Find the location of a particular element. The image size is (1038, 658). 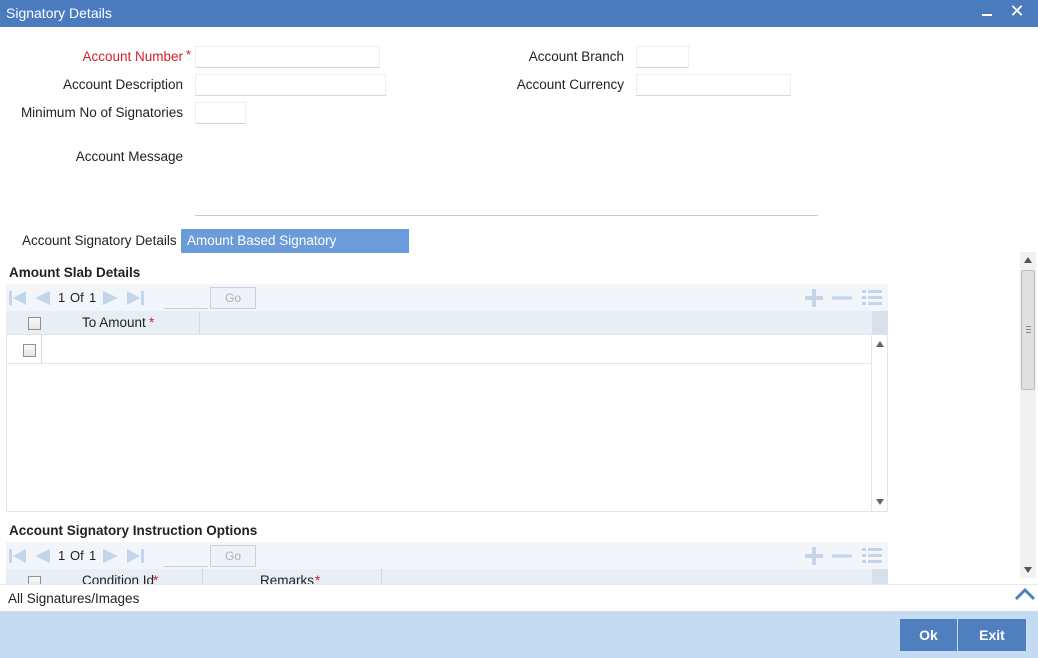

title-bar: Signatory Details ✕ is located at coordinates (519, 13).